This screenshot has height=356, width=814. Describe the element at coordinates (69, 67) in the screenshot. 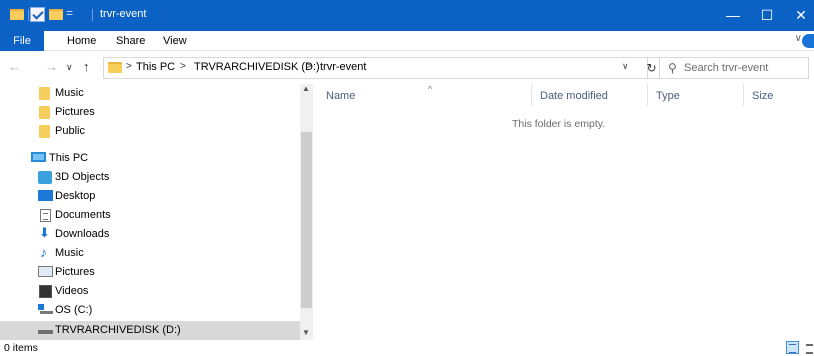

I see `recent-locations-button: ∨` at that location.